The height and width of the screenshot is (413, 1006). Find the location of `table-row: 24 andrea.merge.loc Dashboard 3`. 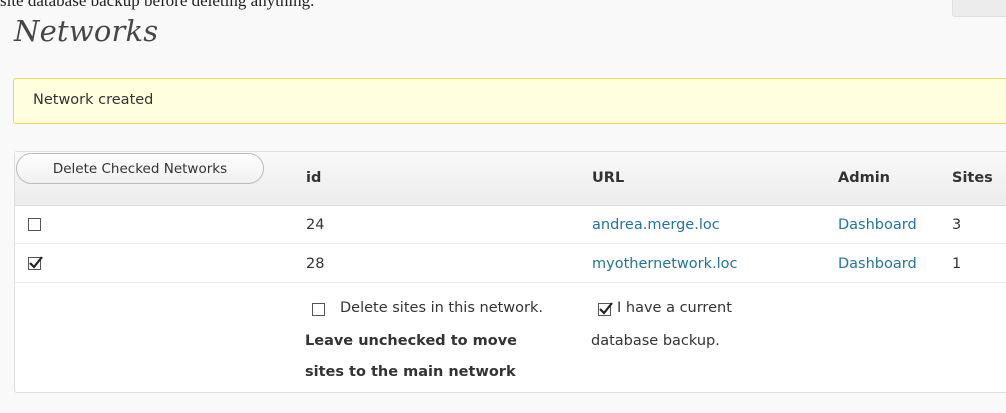

table-row: 24 andrea.merge.loc Dashboard 3 is located at coordinates (510, 224).